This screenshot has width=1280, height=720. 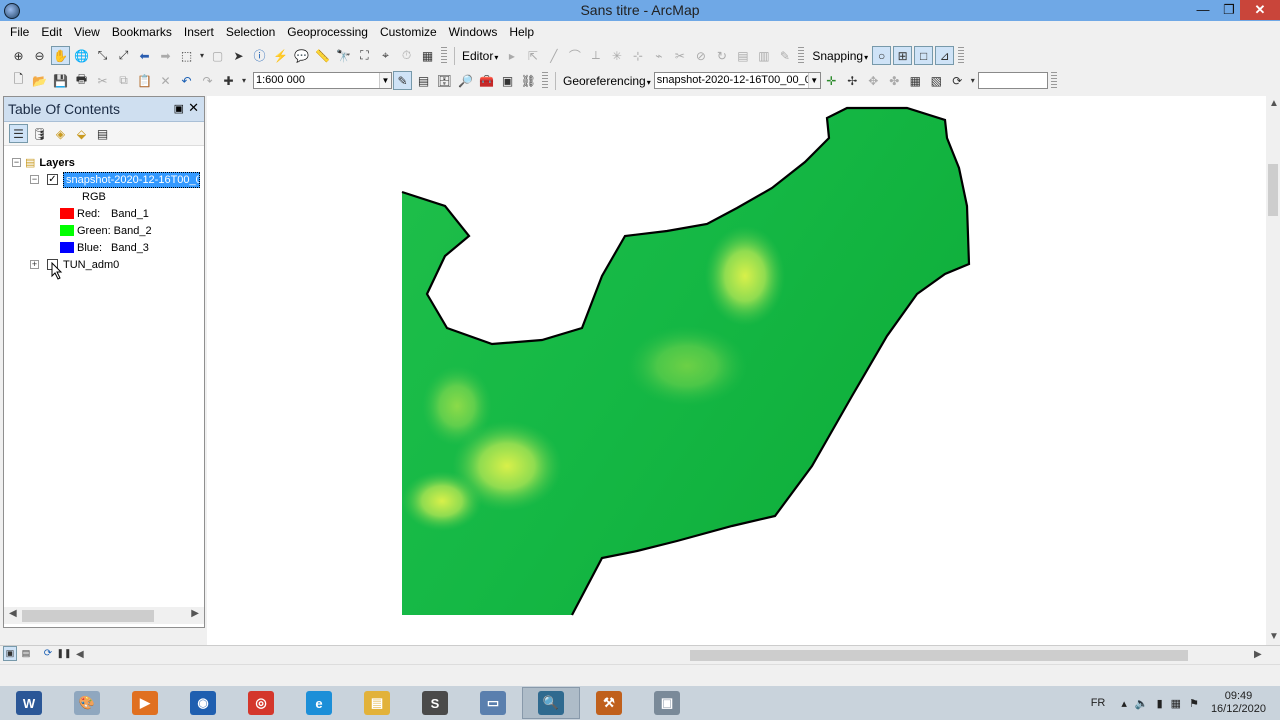 I want to click on map-horizontal-scroll-thumb, so click(x=939, y=655).